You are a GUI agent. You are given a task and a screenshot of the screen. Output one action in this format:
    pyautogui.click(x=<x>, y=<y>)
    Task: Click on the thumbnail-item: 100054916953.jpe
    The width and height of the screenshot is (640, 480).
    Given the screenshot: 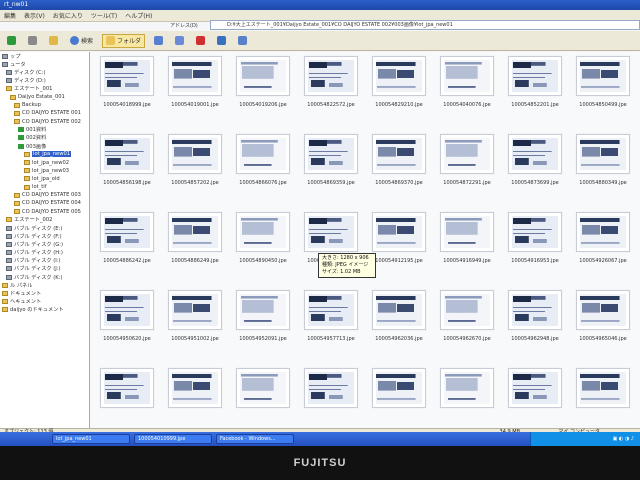 What is the action you would take?
    pyautogui.click(x=535, y=238)
    